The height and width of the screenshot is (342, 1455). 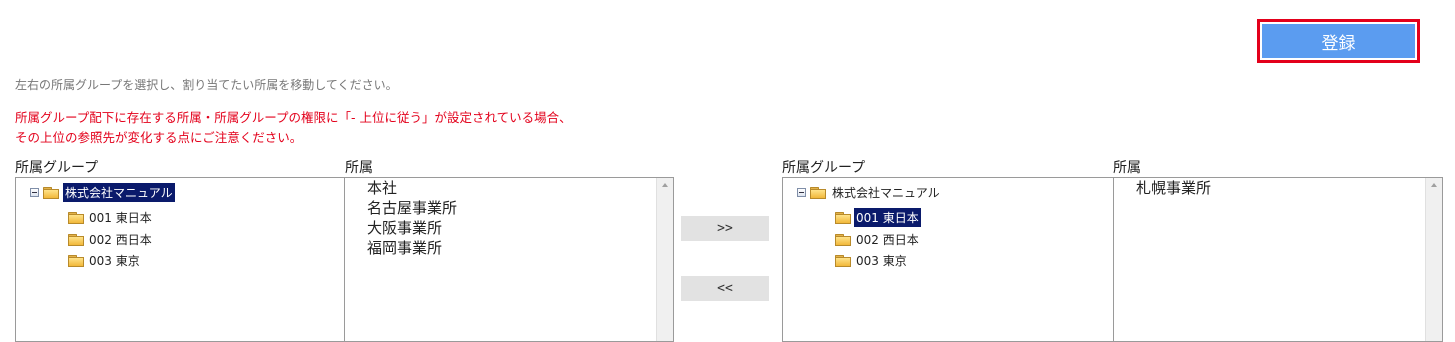 I want to click on right-tree-node: 002 西日本, so click(x=878, y=239).